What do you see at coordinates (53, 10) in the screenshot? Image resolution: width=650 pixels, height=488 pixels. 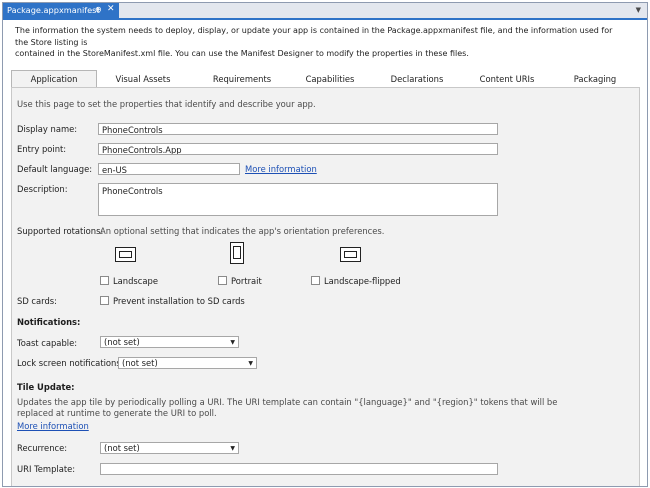 I see `document-tab-title: Package.appxmanifest` at bounding box center [53, 10].